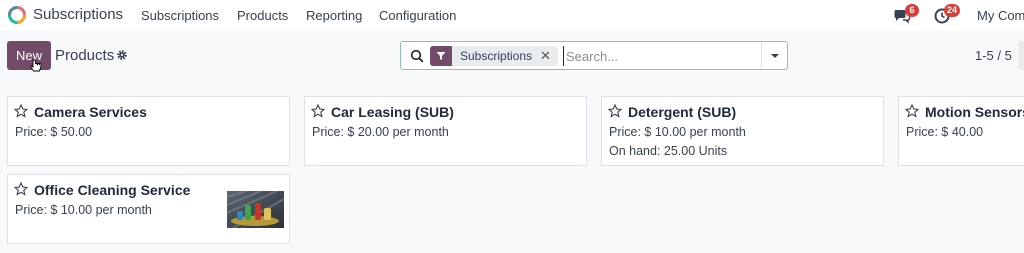 Image resolution: width=1024 pixels, height=253 pixels. Describe the element at coordinates (255, 209) in the screenshot. I see `product-image` at that location.